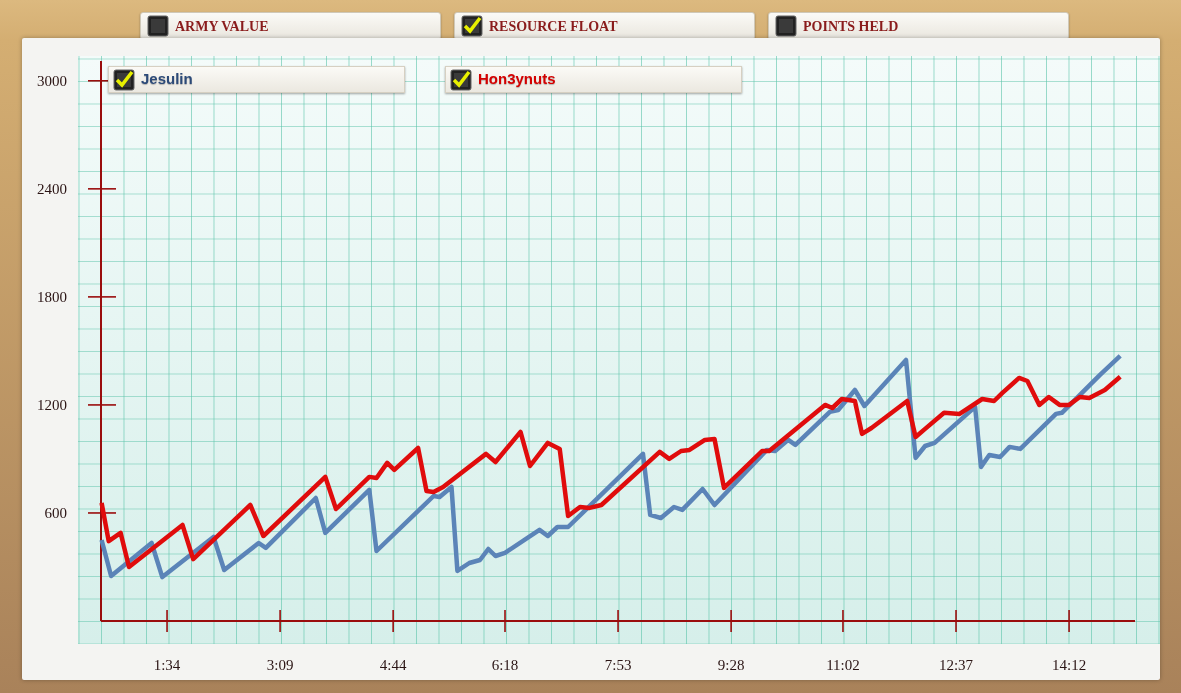  What do you see at coordinates (393, 665) in the screenshot?
I see `x-tick-label: 4:44` at bounding box center [393, 665].